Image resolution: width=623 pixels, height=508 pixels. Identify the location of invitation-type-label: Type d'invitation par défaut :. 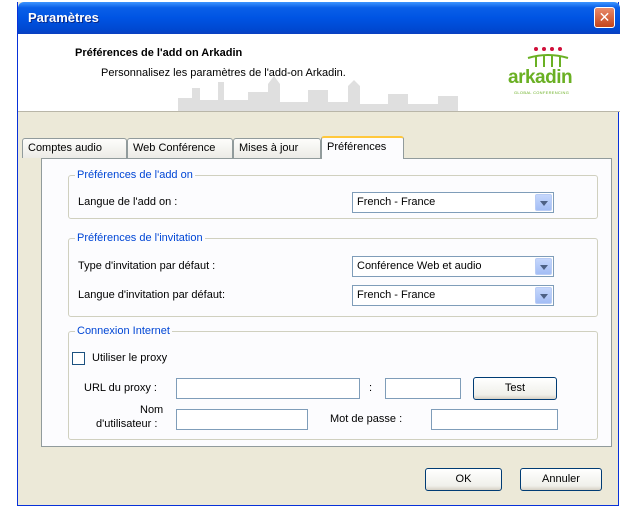
(147, 266).